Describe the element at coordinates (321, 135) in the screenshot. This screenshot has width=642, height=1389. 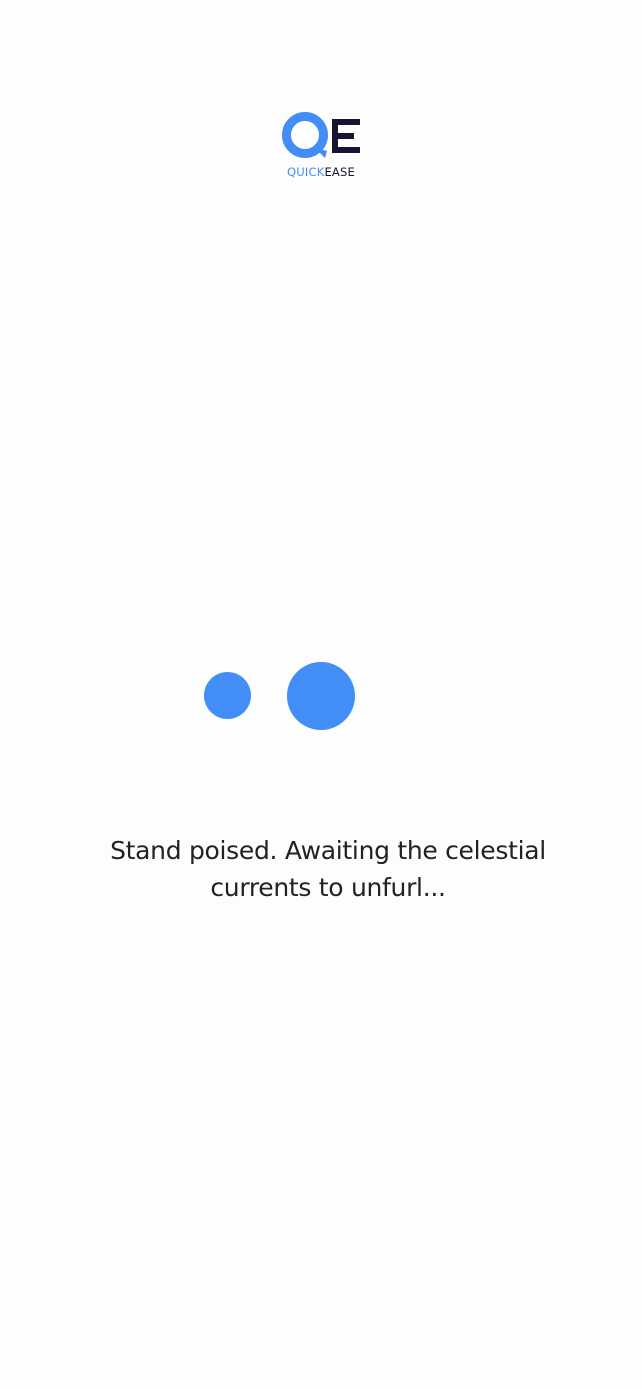
I see `qe-logo-mark-icon` at that location.